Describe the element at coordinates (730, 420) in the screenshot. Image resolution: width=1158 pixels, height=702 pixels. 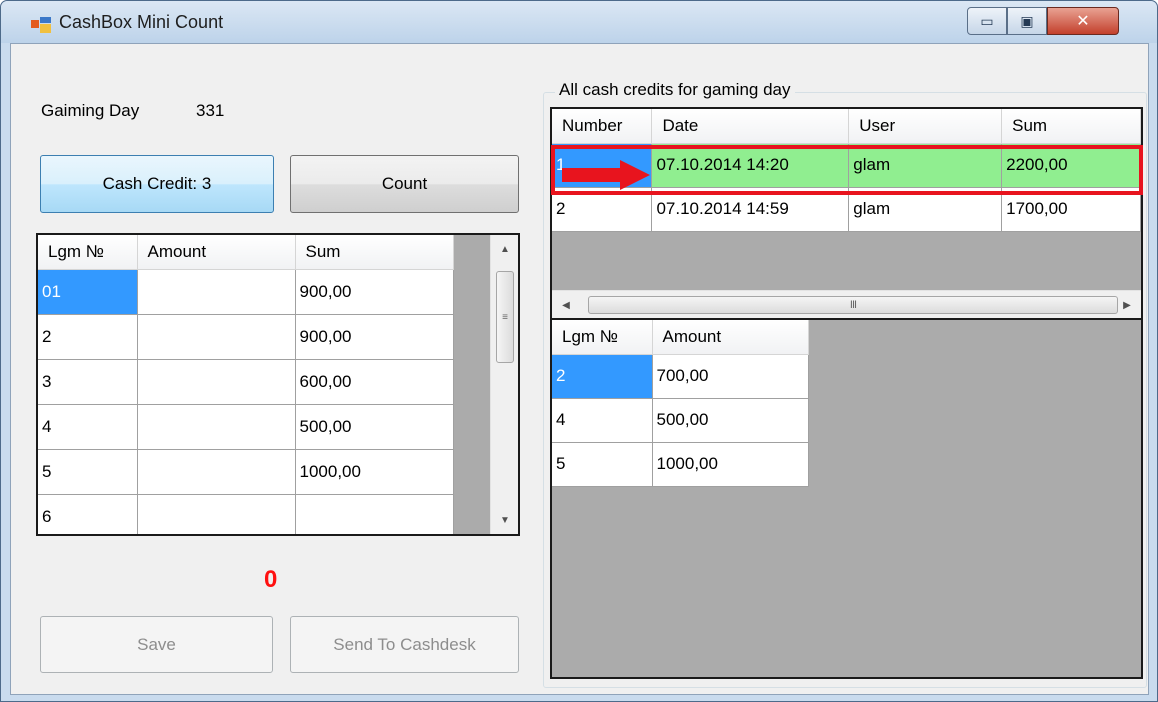
I see `cell-amount: 500,00` at that location.